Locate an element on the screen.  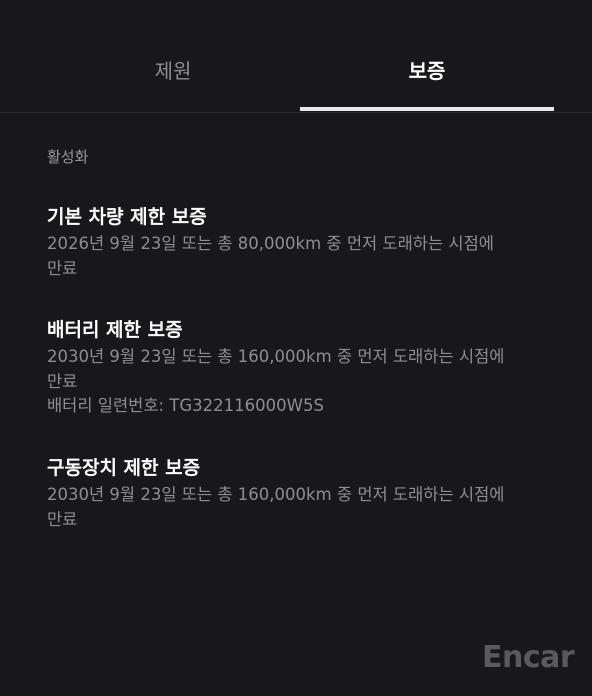
warranty-title: 기본 차량 제한 보증 is located at coordinates (127, 217).